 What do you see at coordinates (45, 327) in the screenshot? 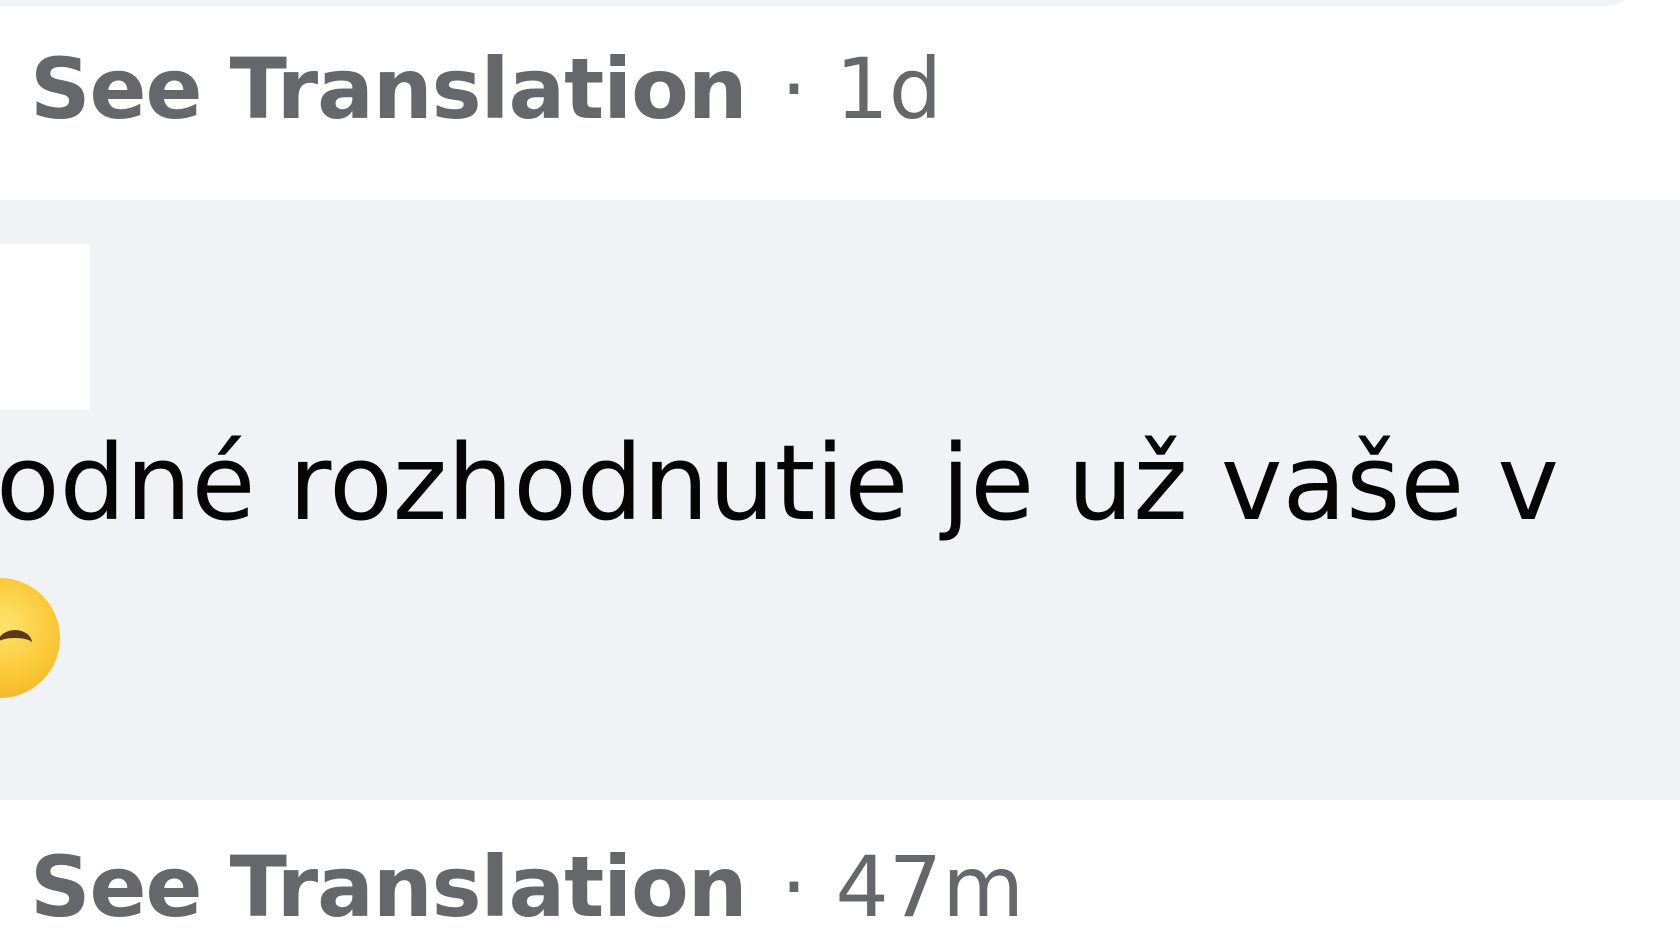
I see `commenter-name-area` at bounding box center [45, 327].